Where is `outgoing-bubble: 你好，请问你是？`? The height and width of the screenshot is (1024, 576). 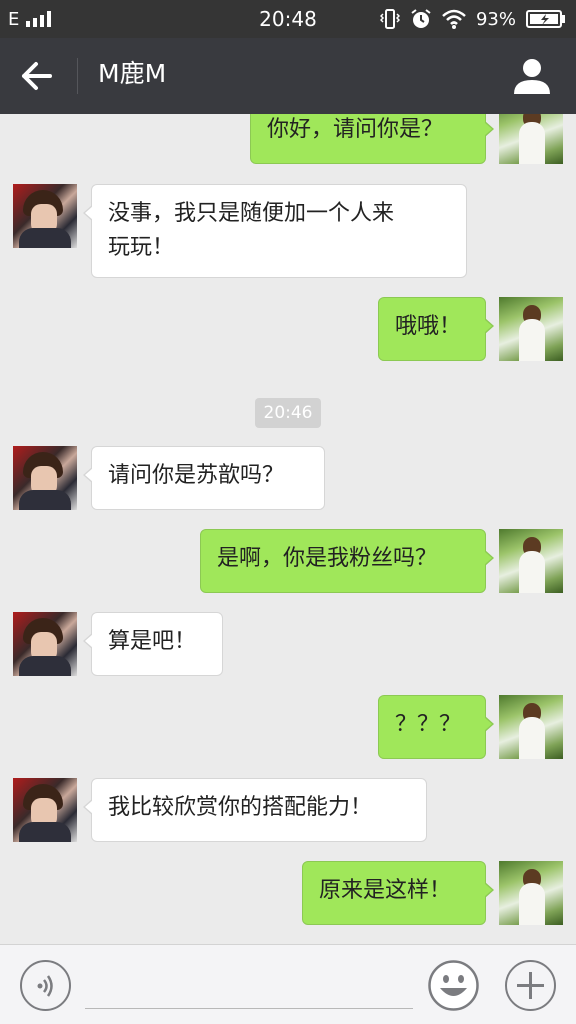 outgoing-bubble: 你好，请问你是？ is located at coordinates (372, 139).